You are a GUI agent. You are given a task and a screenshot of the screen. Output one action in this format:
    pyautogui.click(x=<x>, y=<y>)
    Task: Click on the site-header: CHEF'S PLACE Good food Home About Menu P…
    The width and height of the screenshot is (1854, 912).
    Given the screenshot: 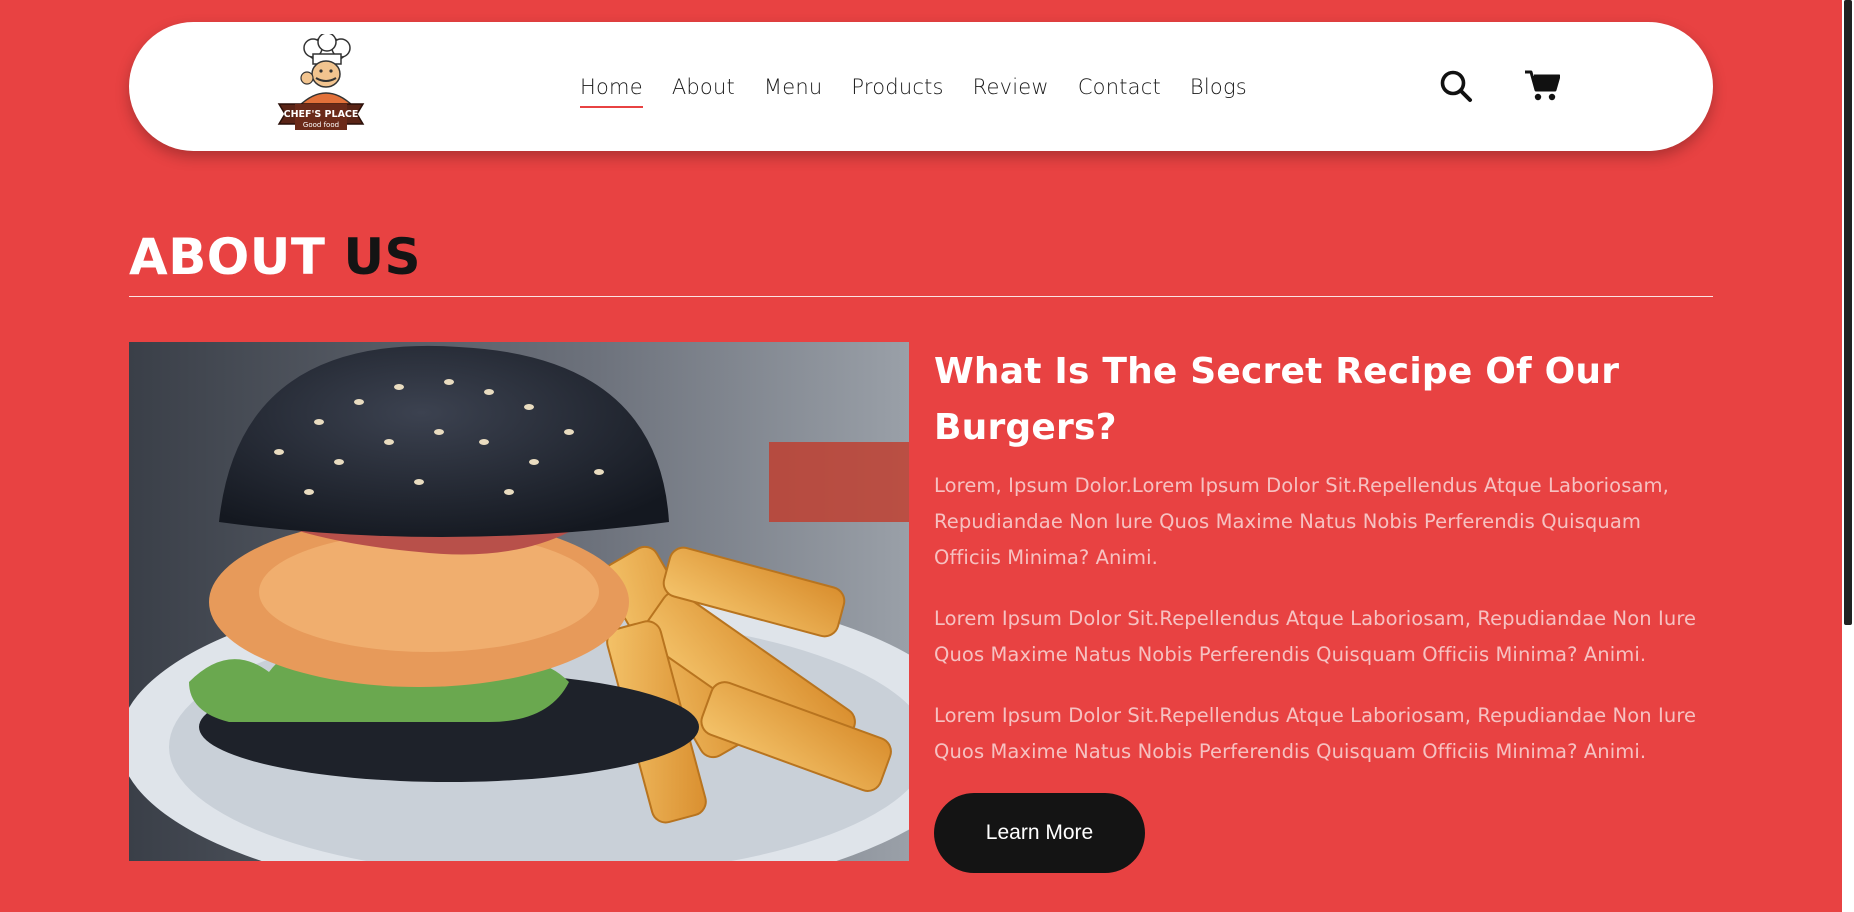 What is the action you would take?
    pyautogui.click(x=921, y=86)
    